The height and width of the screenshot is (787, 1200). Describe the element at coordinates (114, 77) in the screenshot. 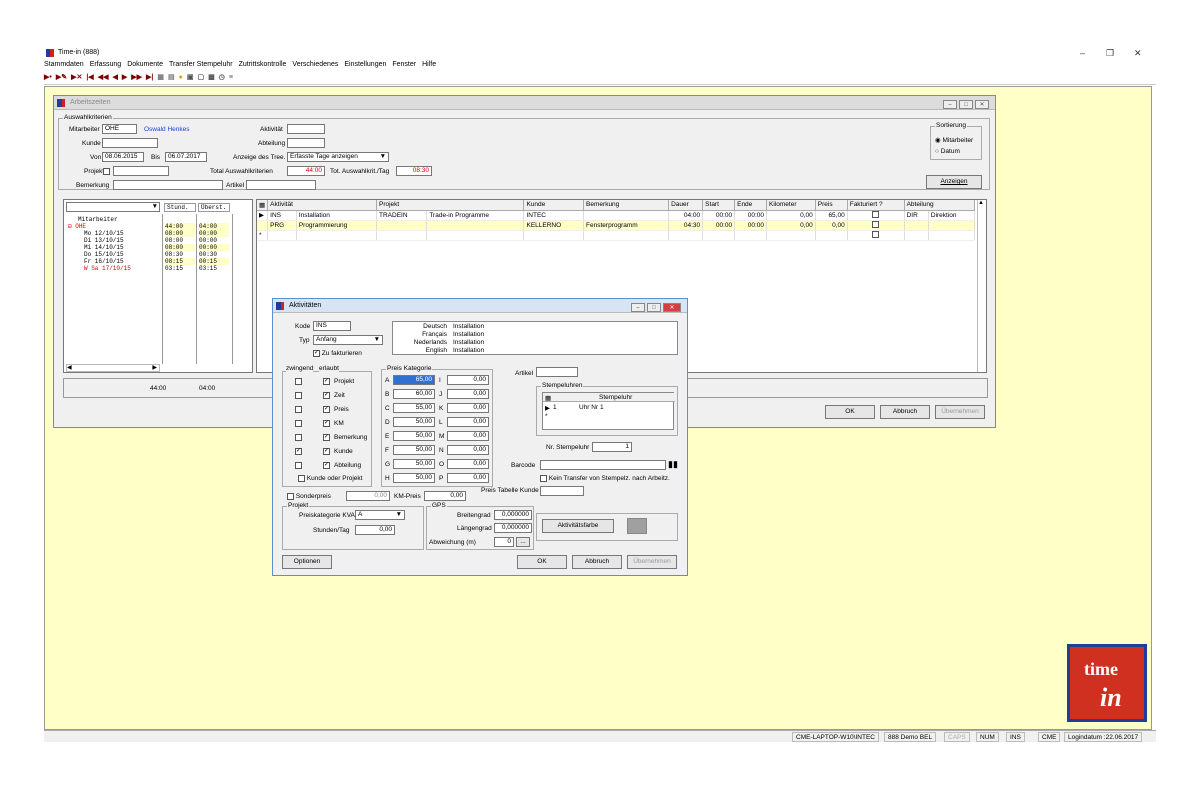

I see `prev-record-icon: ◀` at that location.